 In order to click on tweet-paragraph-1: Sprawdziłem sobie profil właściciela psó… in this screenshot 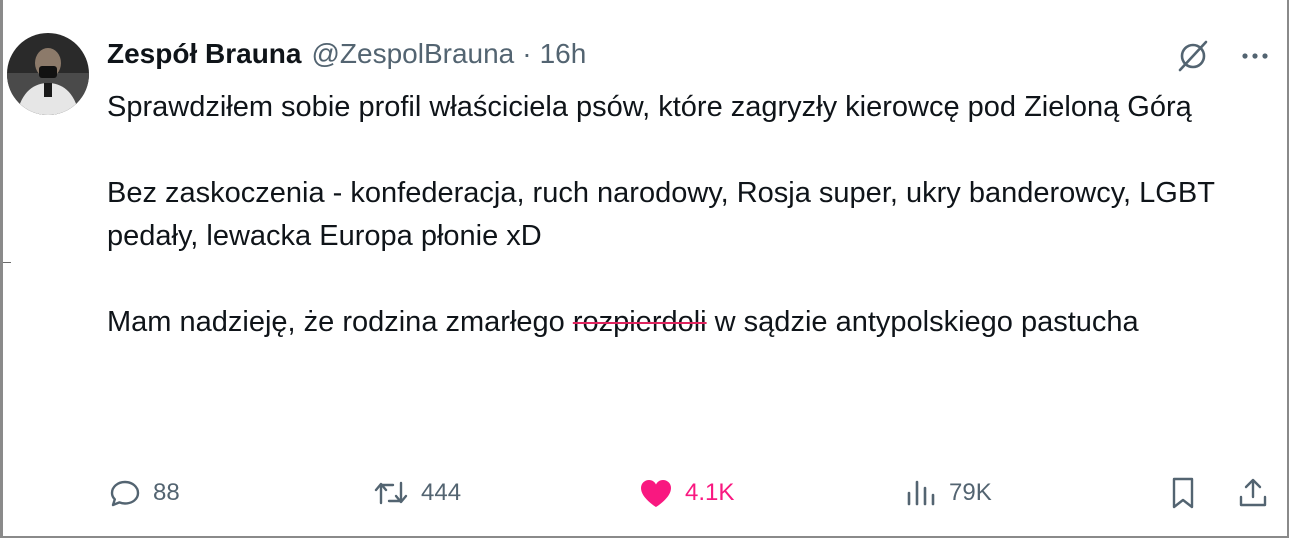, I will do `click(649, 107)`.